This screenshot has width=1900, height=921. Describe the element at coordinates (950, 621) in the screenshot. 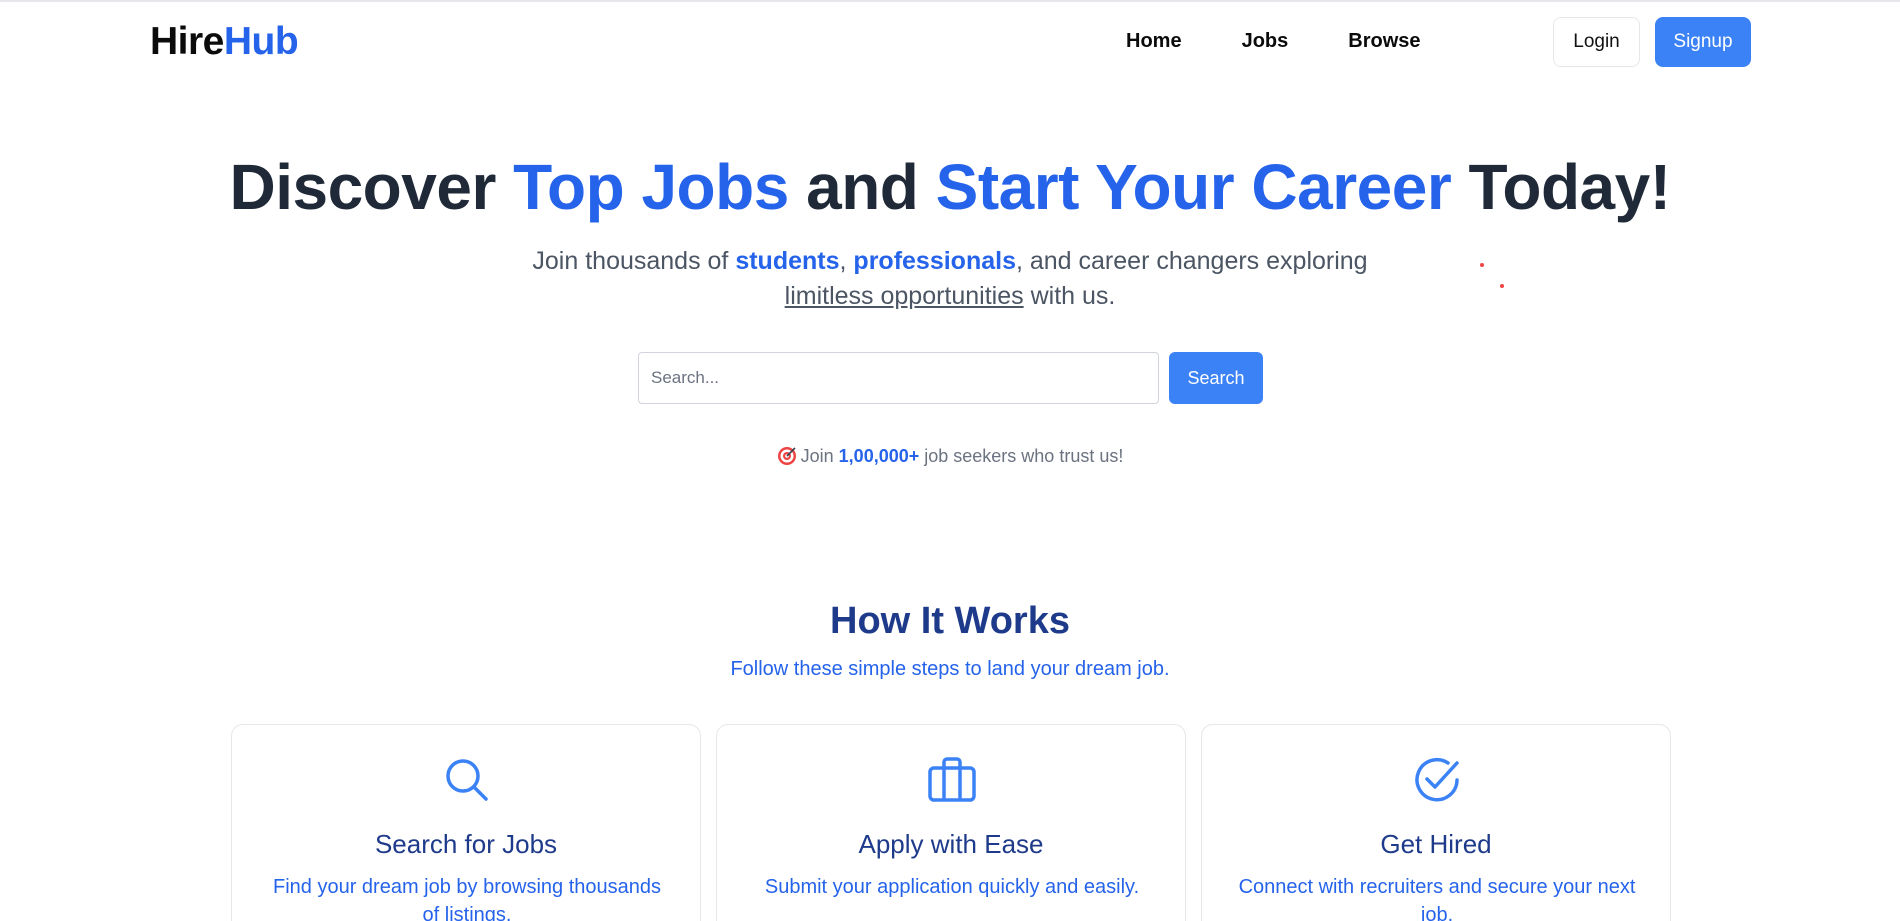

I see `how-it-works-title: How It Works` at that location.